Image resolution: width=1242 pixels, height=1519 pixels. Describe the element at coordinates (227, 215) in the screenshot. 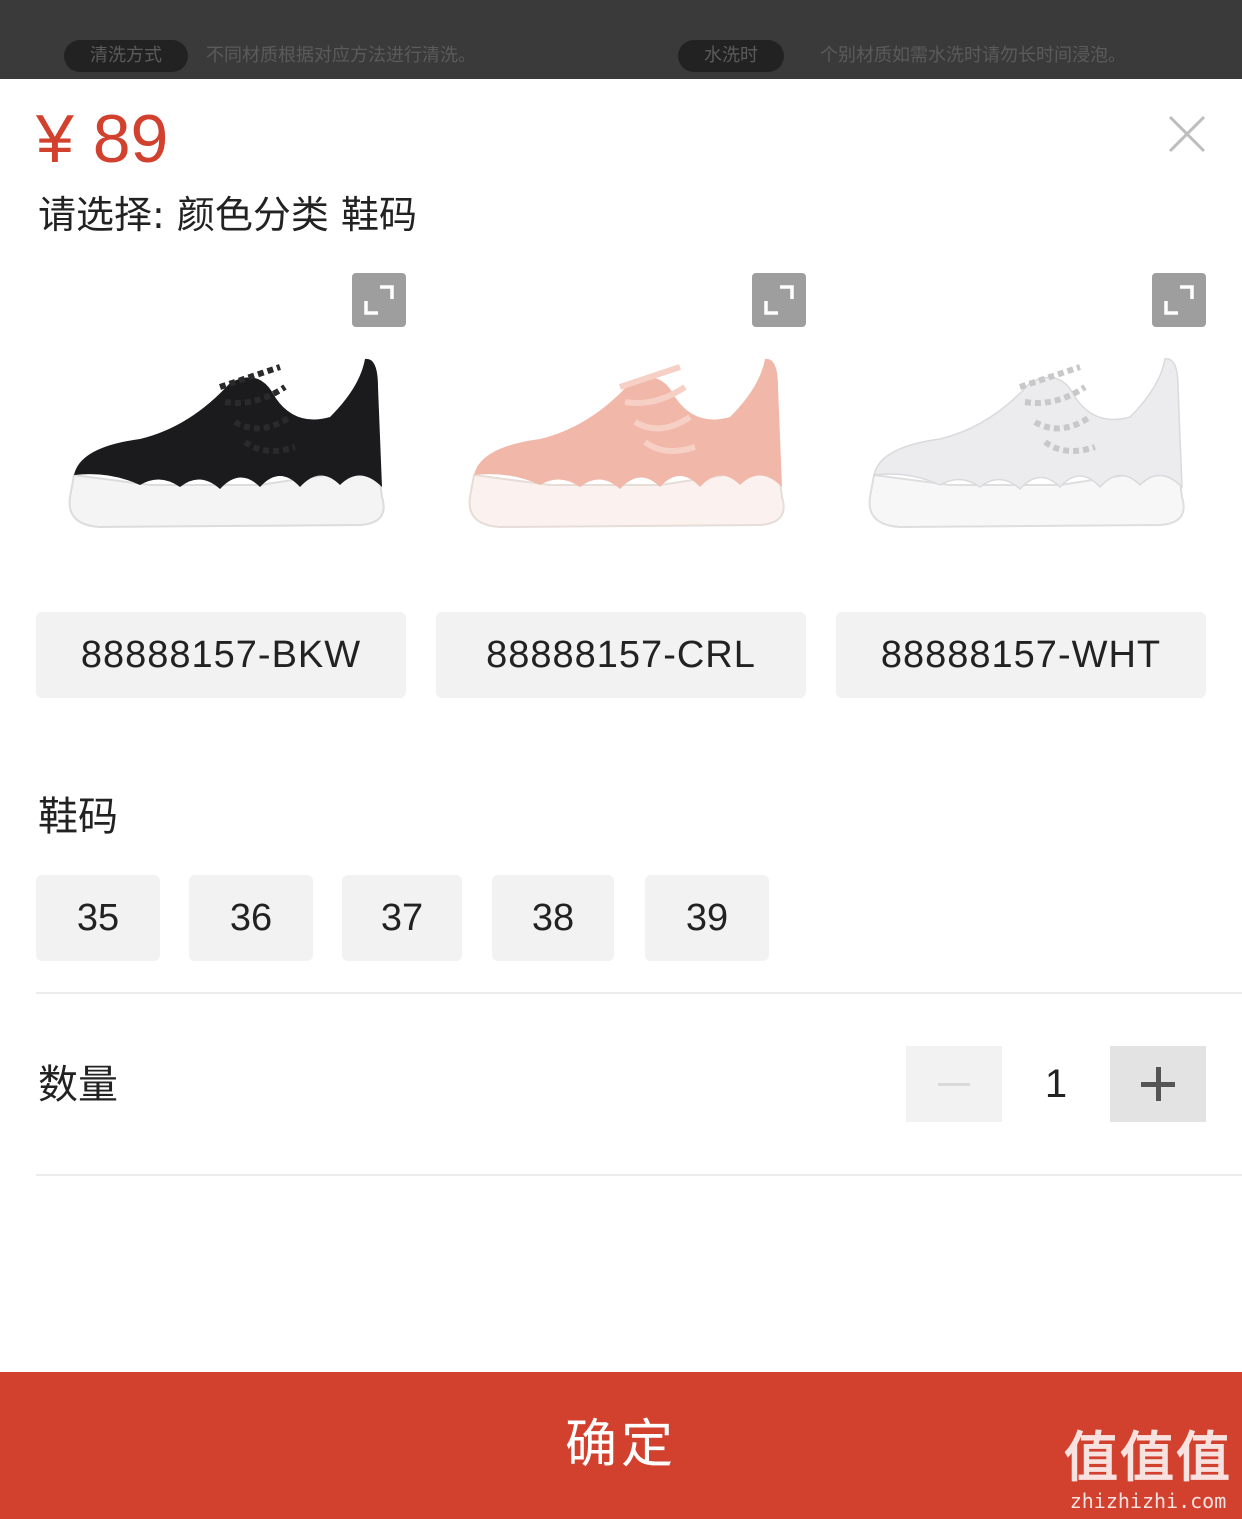

I see `selection-prompt: 请选择: 颜色分类 鞋码` at that location.